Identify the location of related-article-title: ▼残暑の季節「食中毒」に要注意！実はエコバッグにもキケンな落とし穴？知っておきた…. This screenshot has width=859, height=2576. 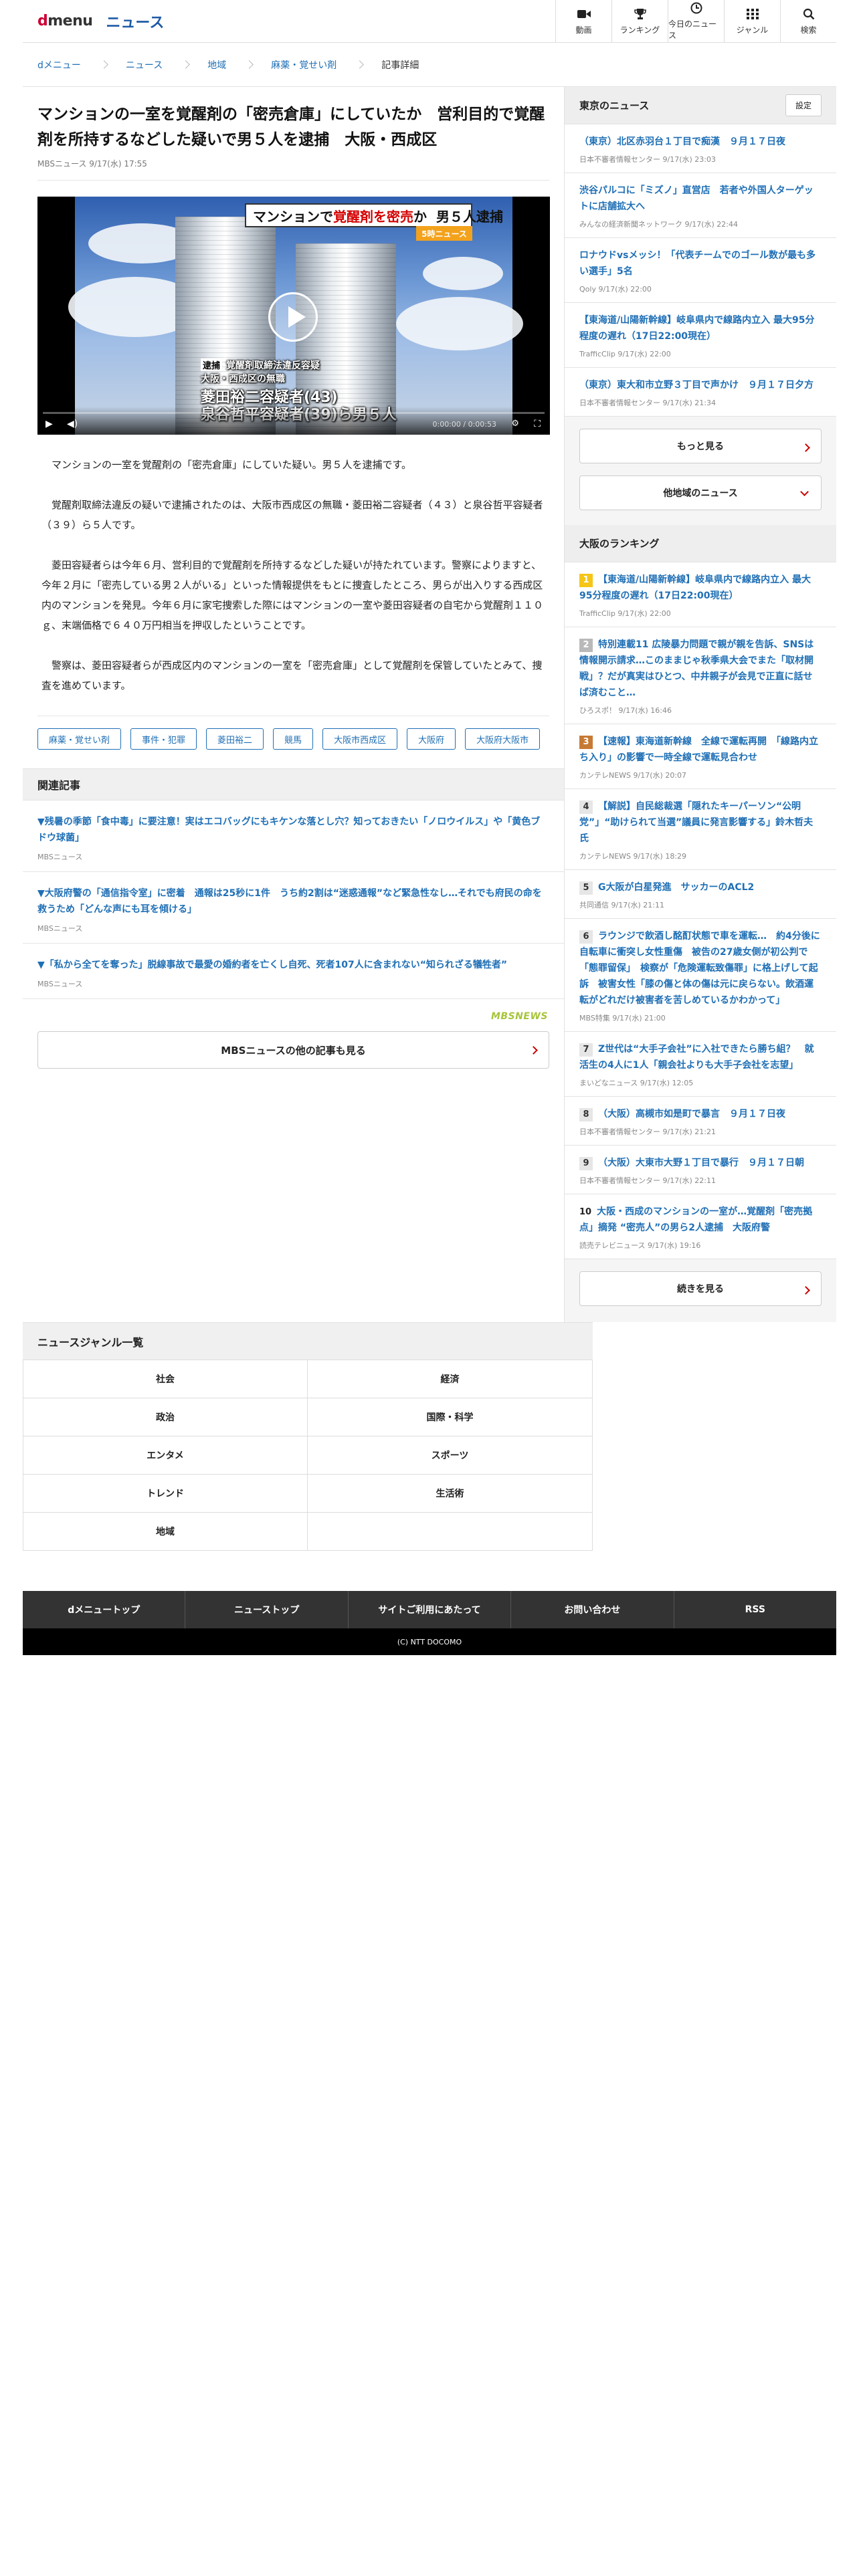
(289, 830).